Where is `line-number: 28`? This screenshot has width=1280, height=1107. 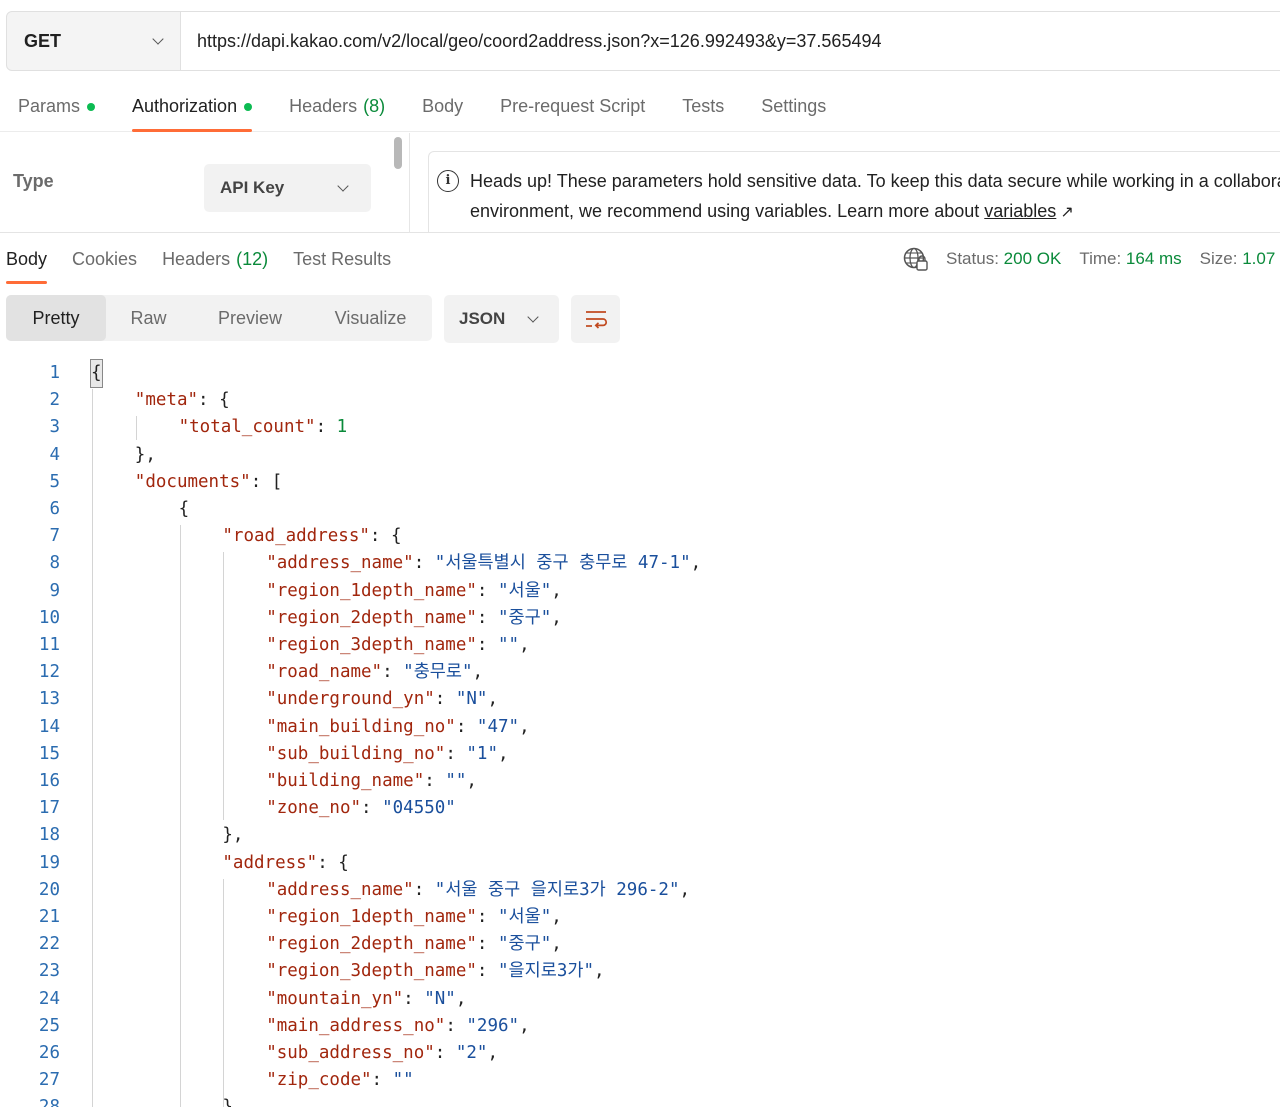
line-number: 28 is located at coordinates (30, 1100).